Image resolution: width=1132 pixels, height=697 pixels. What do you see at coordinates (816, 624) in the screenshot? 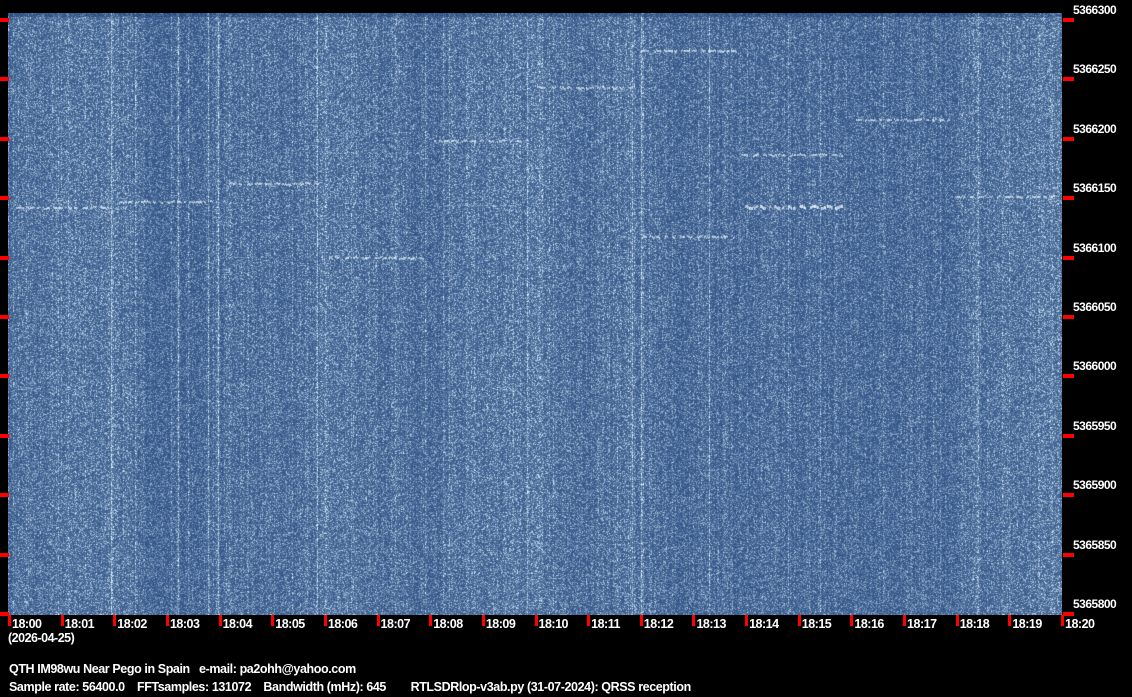
I see `time-label: 18:15` at bounding box center [816, 624].